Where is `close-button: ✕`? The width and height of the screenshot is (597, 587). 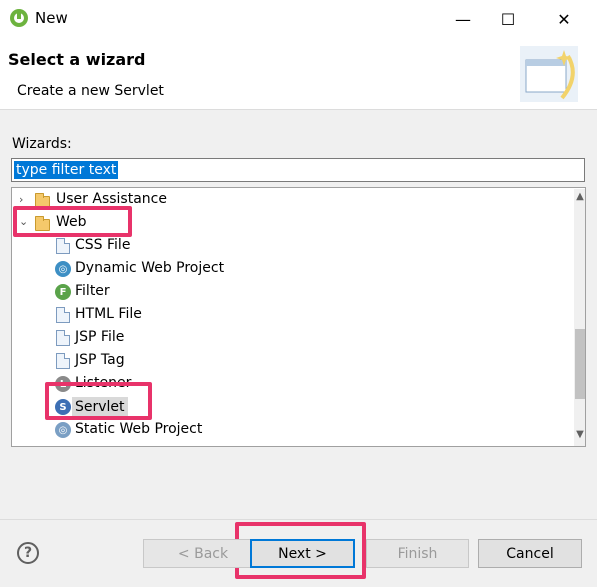 close-button: ✕ is located at coordinates (564, 19).